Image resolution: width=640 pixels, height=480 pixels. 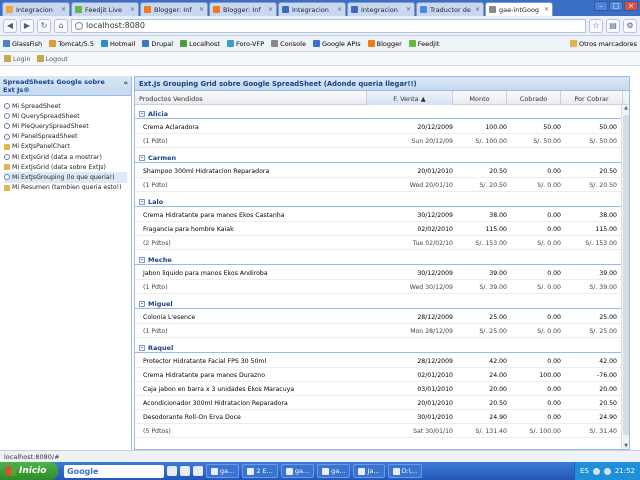 I want to click on login-link: Login, so click(x=17, y=59).